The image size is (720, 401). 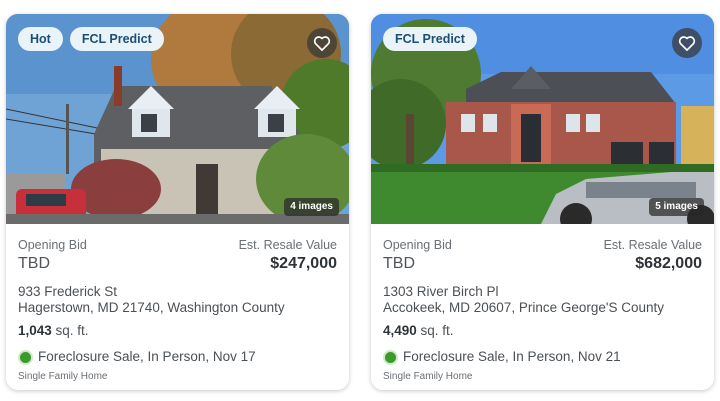 What do you see at coordinates (177, 331) in the screenshot?
I see `square-footage: 1,043 sq. ft.` at bounding box center [177, 331].